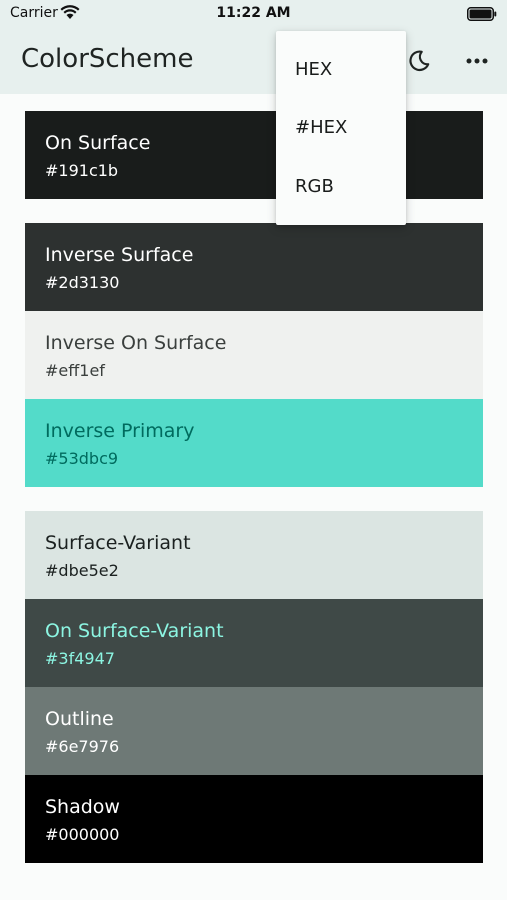  I want to click on swatch-name: Inverse Surface, so click(119, 255).